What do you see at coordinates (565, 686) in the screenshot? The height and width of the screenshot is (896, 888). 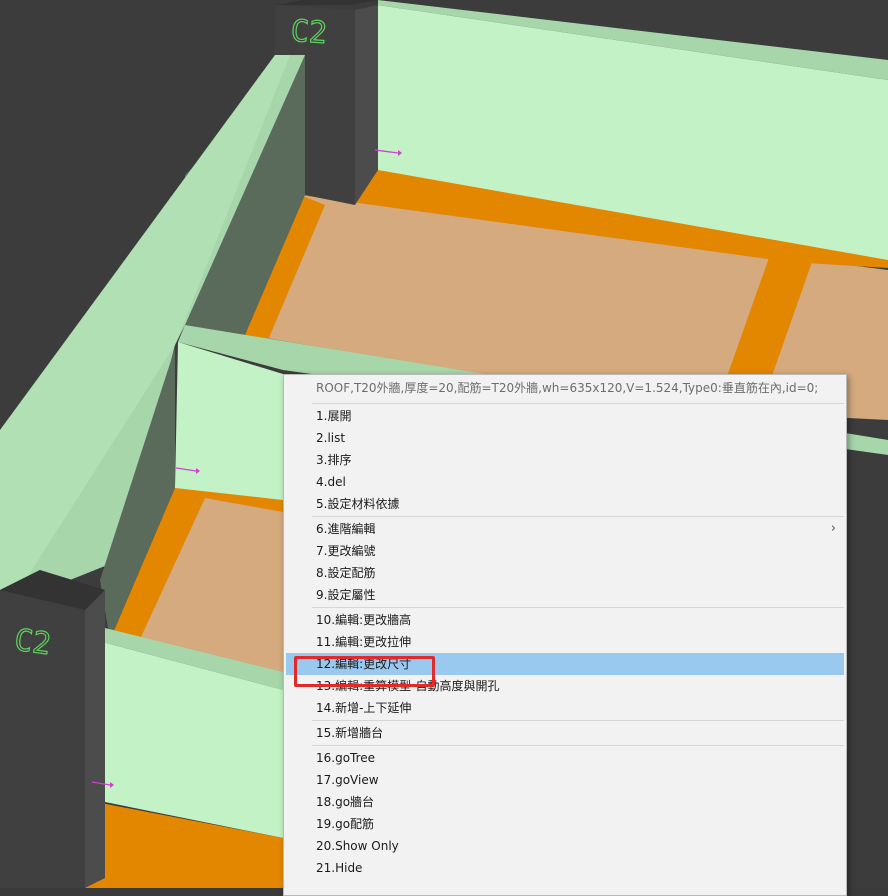 I see `menu-item-recalculate-model: 13.編輯:重算模型-自動高度與開孔` at bounding box center [565, 686].